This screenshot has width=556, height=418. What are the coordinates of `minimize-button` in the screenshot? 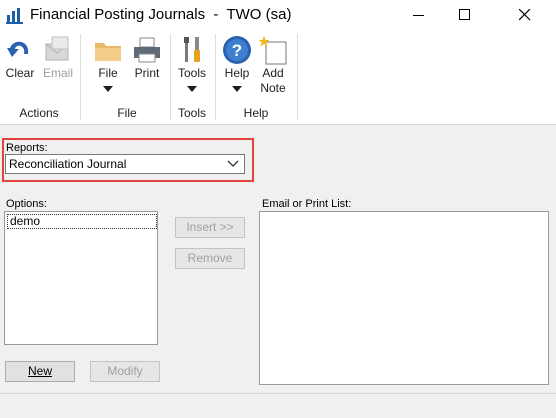 It's located at (419, 15).